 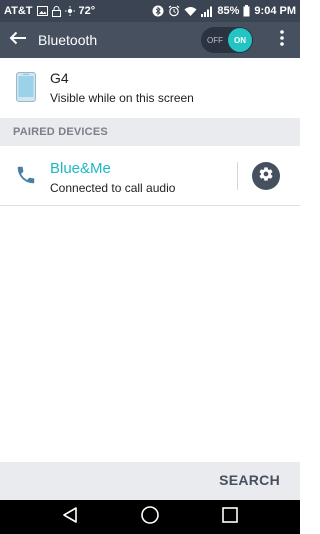 I want to click on toggle-on-label: ON, so click(x=240, y=40).